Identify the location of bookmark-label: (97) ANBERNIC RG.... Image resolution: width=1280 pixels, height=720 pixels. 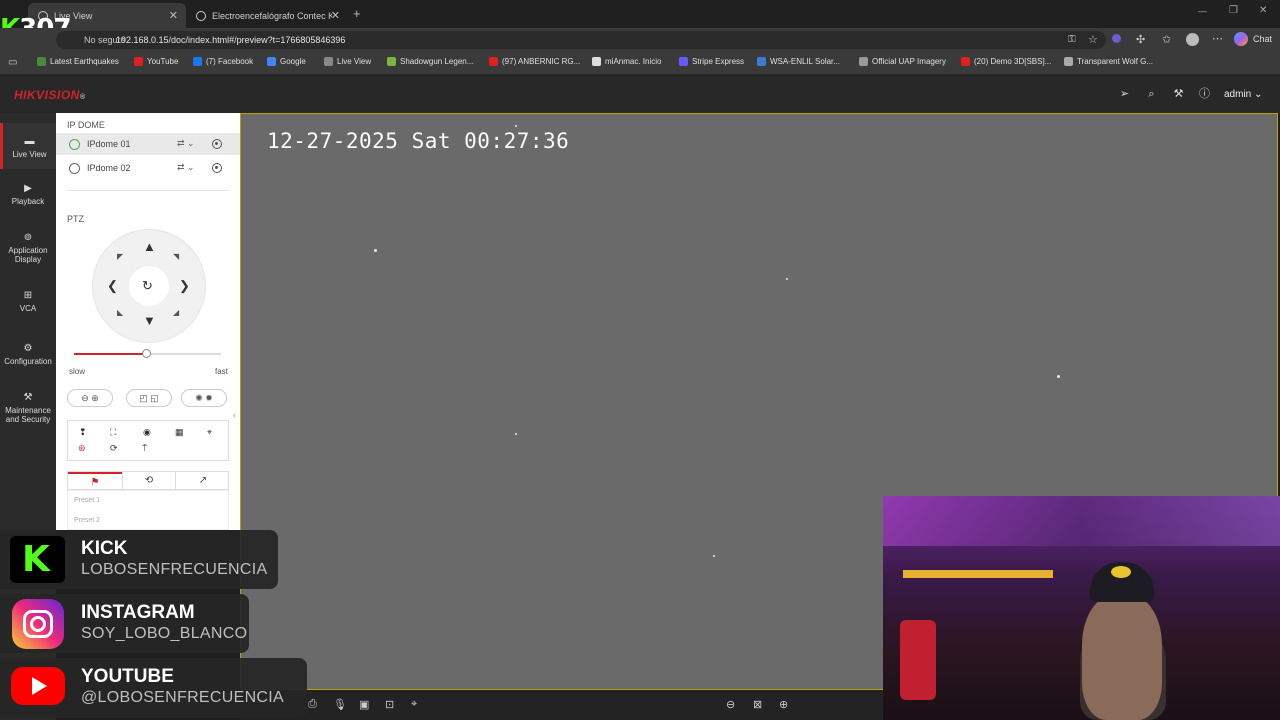
(541, 61).